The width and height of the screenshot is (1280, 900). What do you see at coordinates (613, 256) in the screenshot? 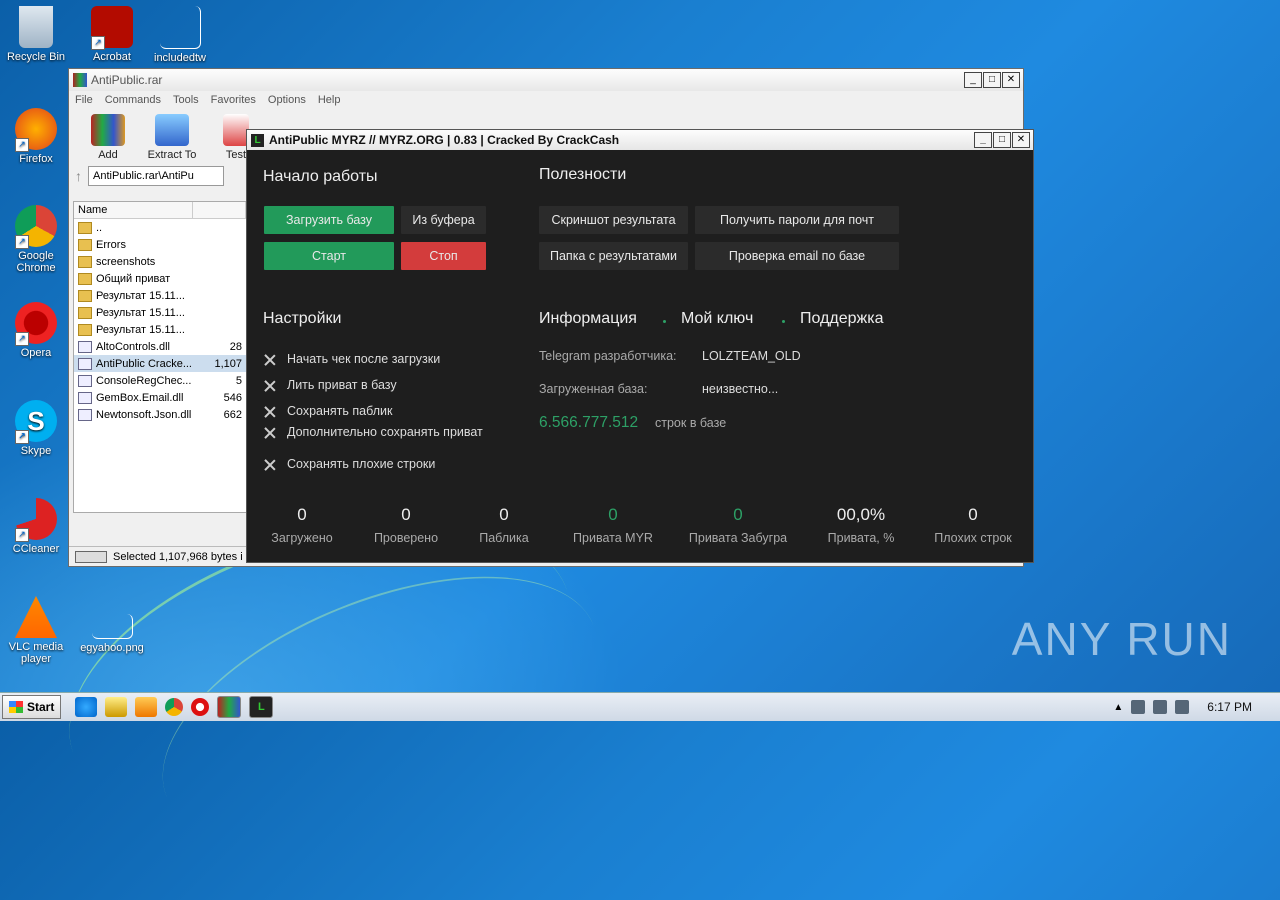
I see `results-folder-button: Папка с результатами` at bounding box center [613, 256].